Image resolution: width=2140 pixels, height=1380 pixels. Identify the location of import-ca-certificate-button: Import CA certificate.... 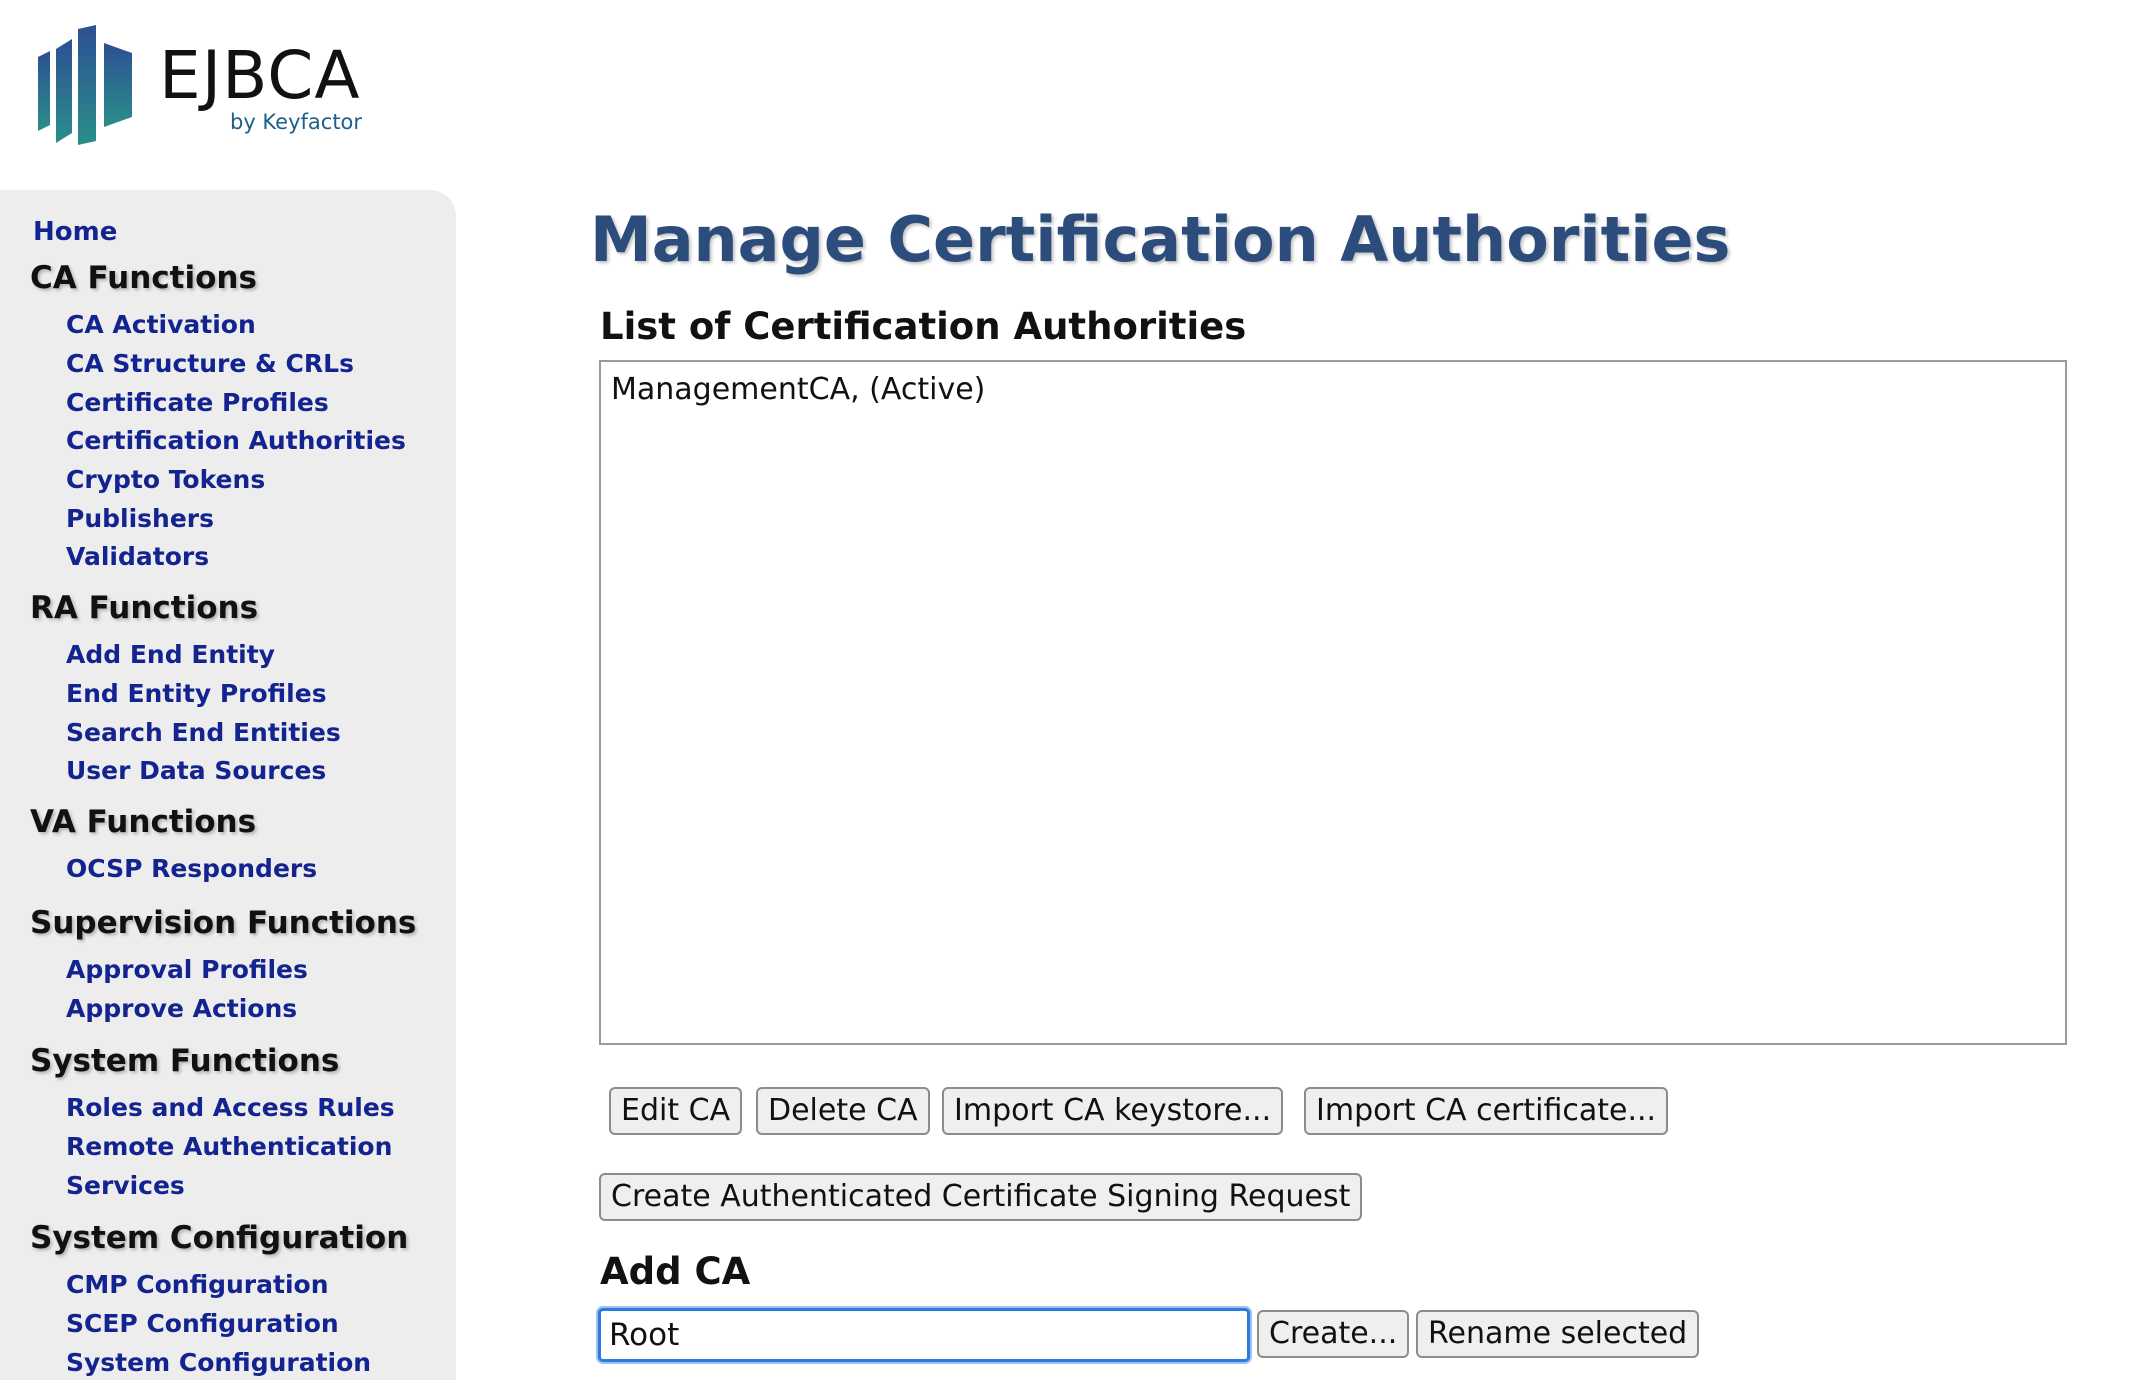
(1486, 1111).